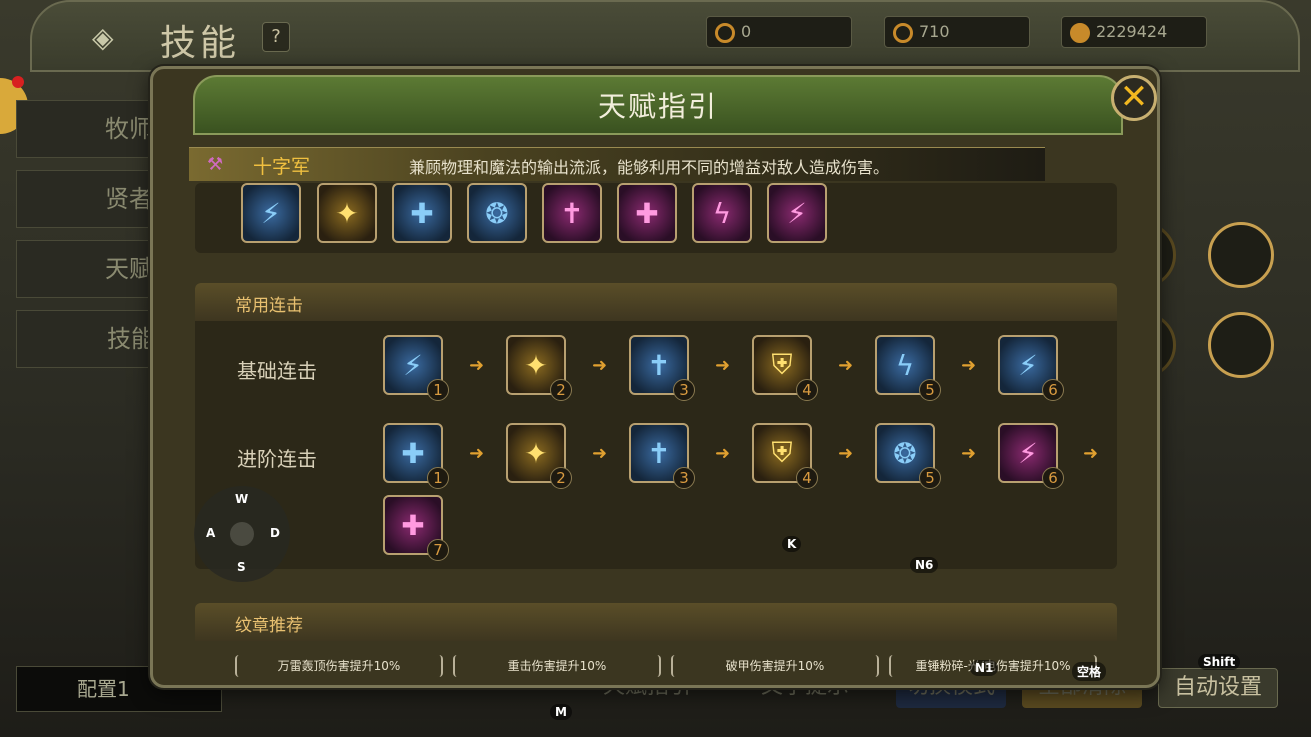 This screenshot has height=737, width=1311. What do you see at coordinates (277, 371) in the screenshot?
I see `basic-combo-label: 基础连击` at bounding box center [277, 371].